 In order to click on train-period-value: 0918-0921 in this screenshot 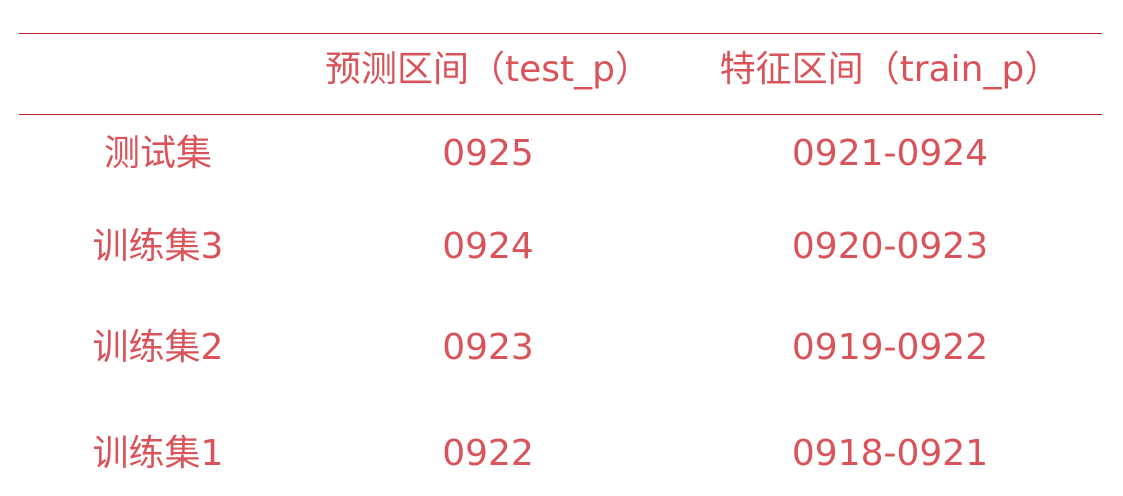, I will do `click(890, 453)`.